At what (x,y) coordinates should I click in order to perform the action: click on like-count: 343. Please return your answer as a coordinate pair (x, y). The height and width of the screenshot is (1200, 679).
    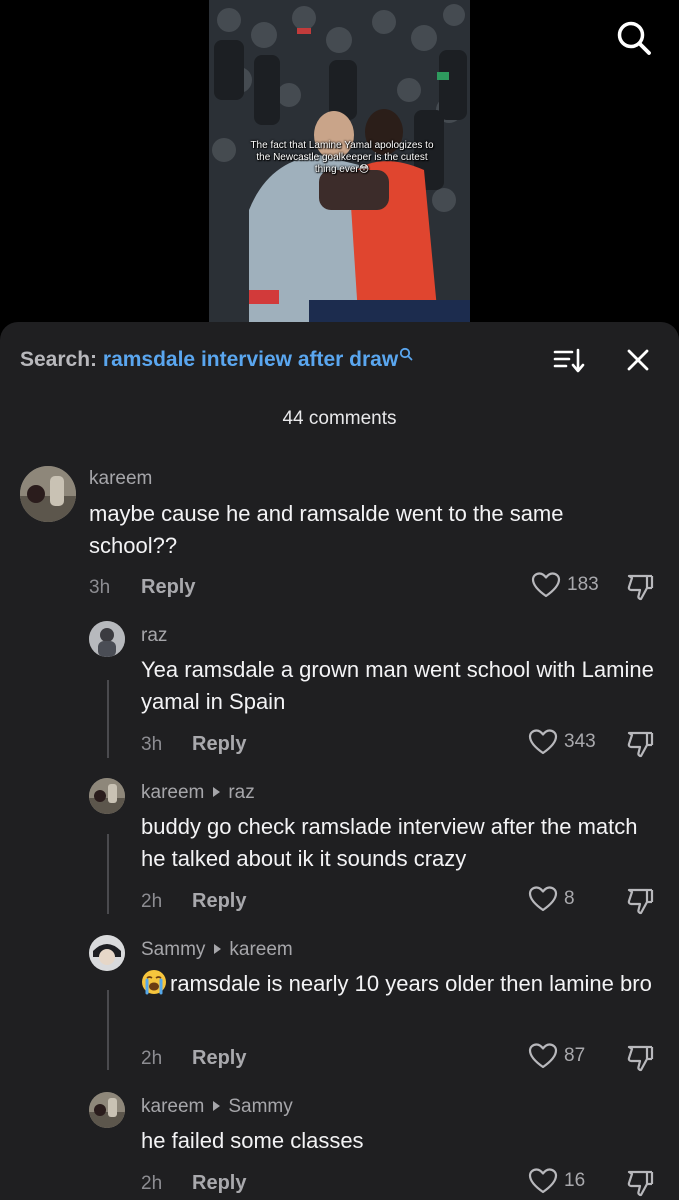
    Looking at the image, I should click on (580, 741).